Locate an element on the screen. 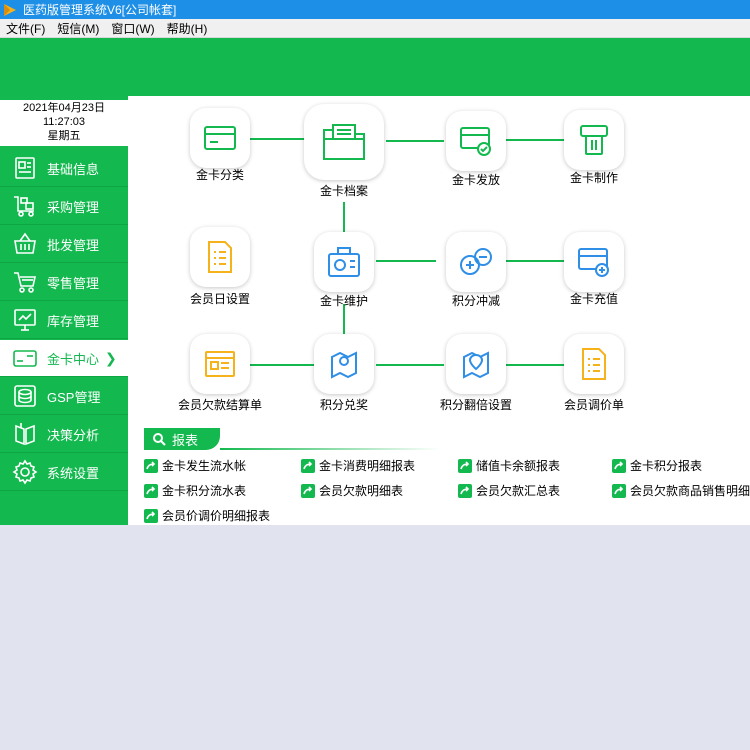 The height and width of the screenshot is (750, 750). map-pin-double-icon is located at coordinates (476, 365).